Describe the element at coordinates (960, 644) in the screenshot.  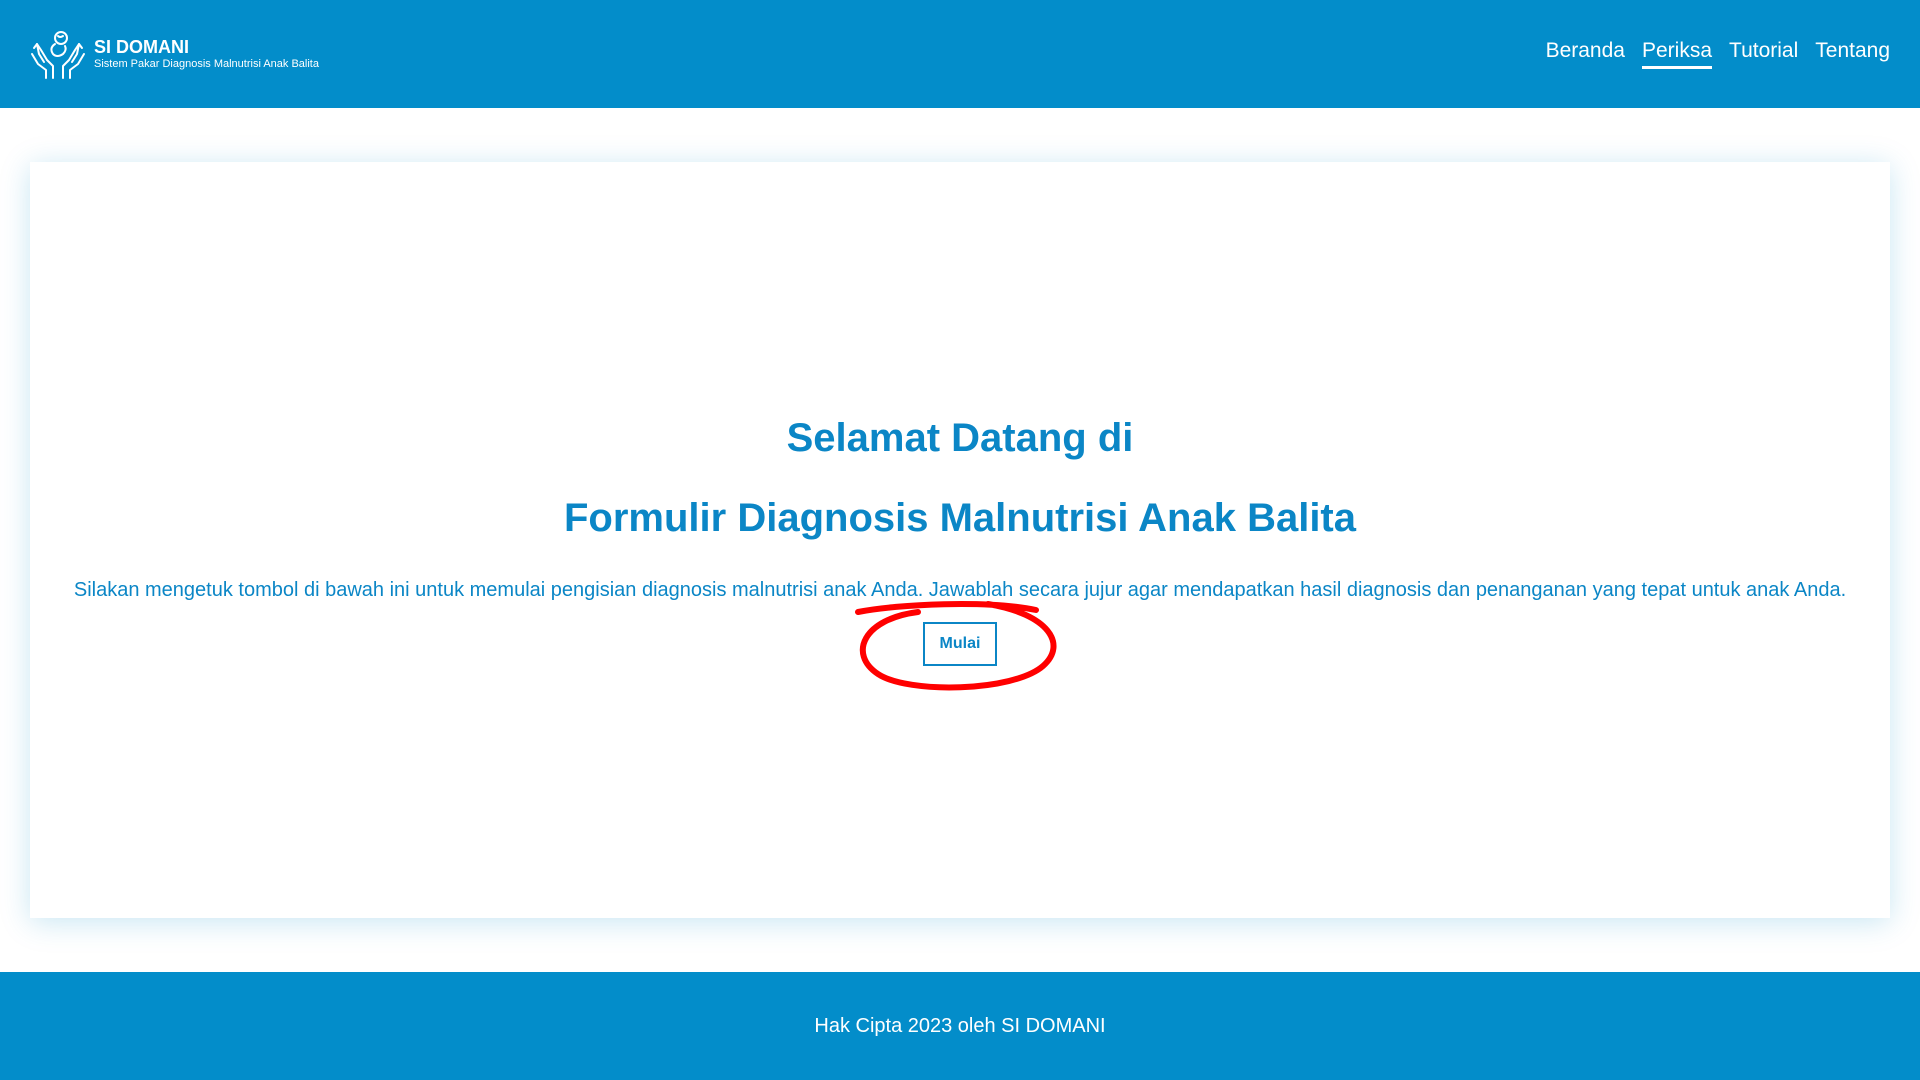
I see `start-button: Mulai` at that location.